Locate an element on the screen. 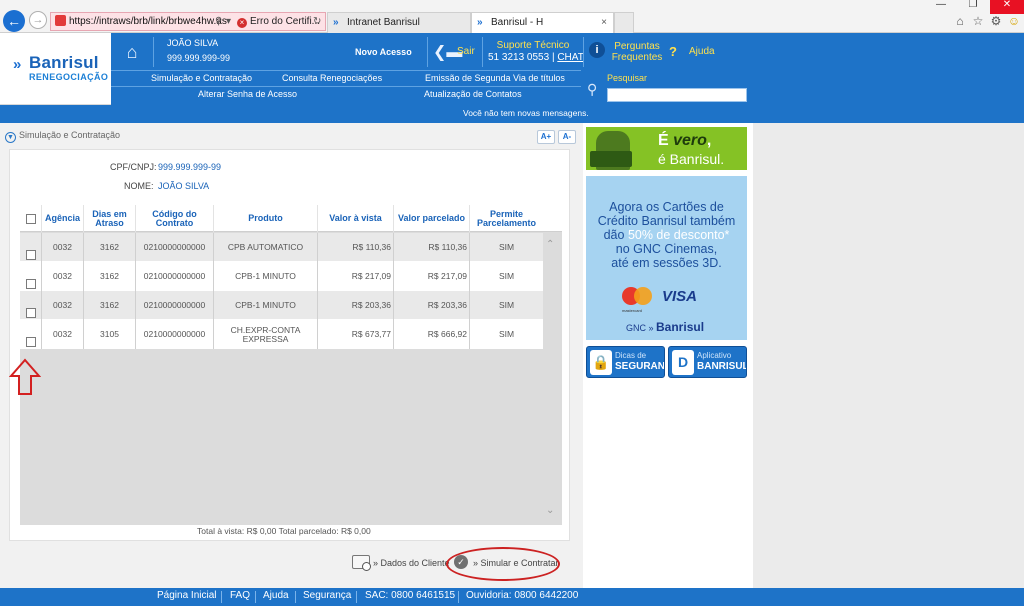 Image resolution: width=1024 pixels, height=606 pixels. ajuda-link: Ajuda is located at coordinates (702, 51).